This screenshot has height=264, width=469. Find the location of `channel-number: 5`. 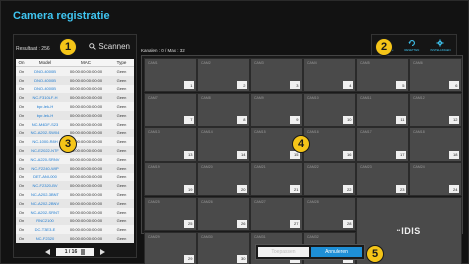

channel-number: 5 is located at coordinates (400, 85).